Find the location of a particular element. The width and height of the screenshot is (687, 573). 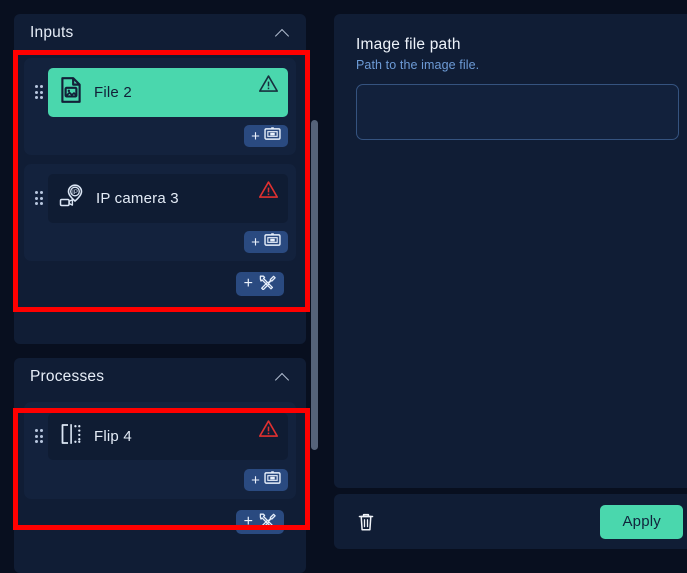

image-file-icon is located at coordinates (71, 92).